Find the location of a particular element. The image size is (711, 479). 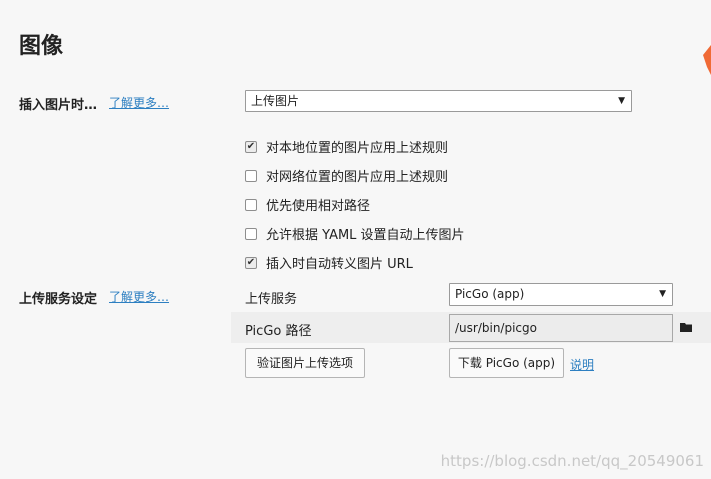

option-local-images: ✔ 对本地位置的图片应用上述规则 is located at coordinates (355, 146).